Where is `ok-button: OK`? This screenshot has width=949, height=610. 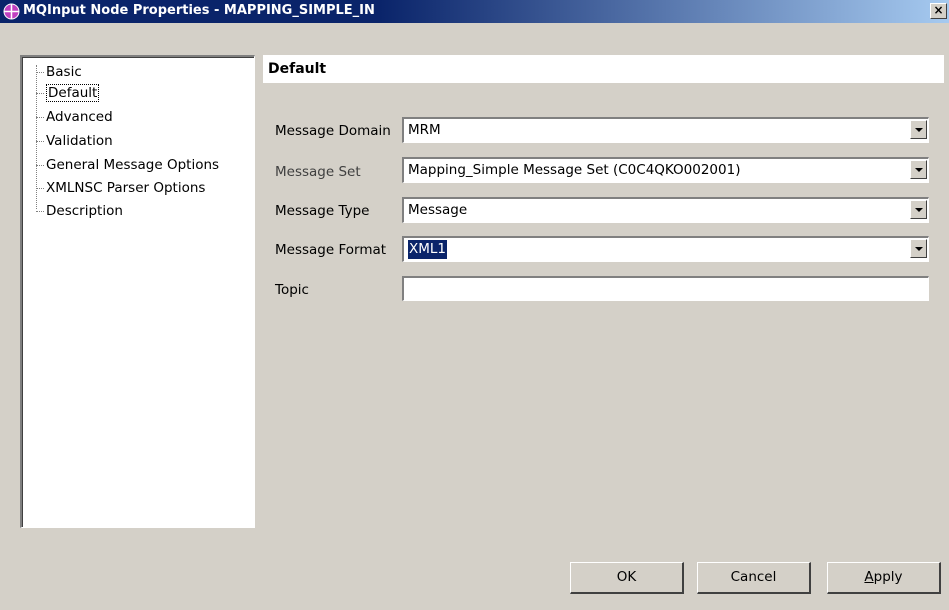
ok-button: OK is located at coordinates (627, 578).